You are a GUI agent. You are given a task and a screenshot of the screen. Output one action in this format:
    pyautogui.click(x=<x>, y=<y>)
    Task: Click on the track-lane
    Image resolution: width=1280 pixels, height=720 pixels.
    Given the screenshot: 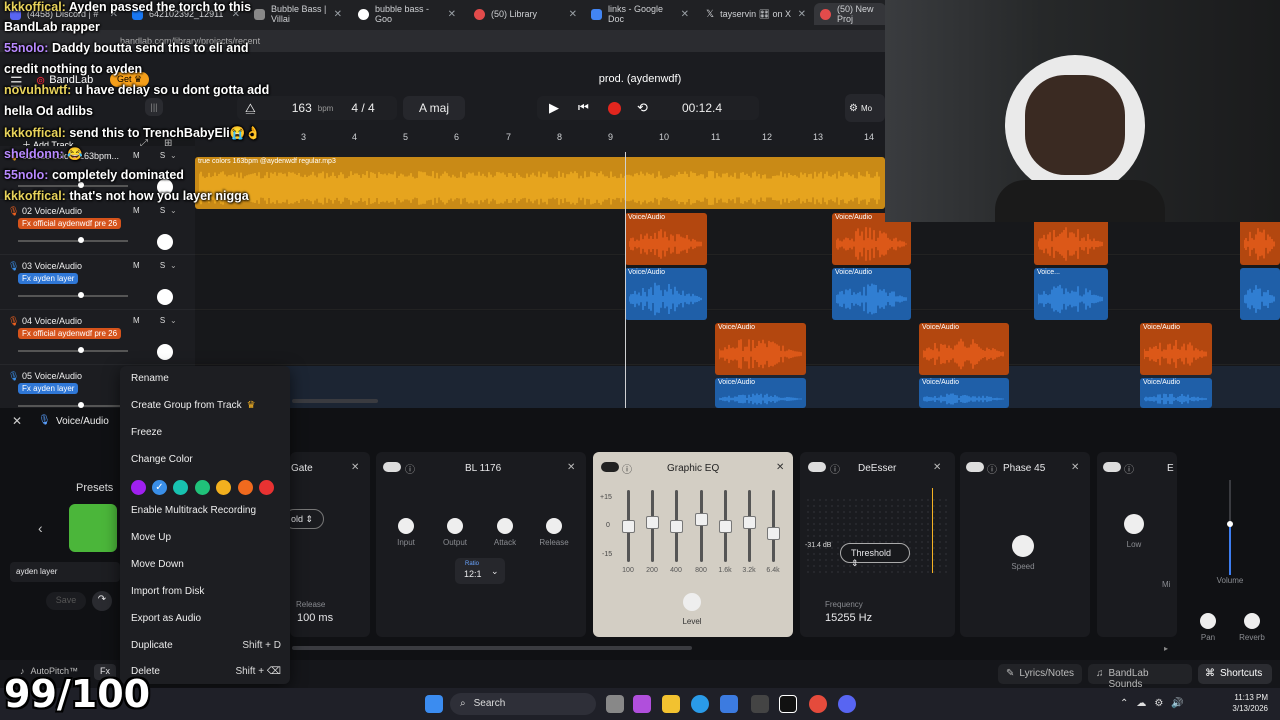 What is the action you would take?
    pyautogui.click(x=737, y=283)
    